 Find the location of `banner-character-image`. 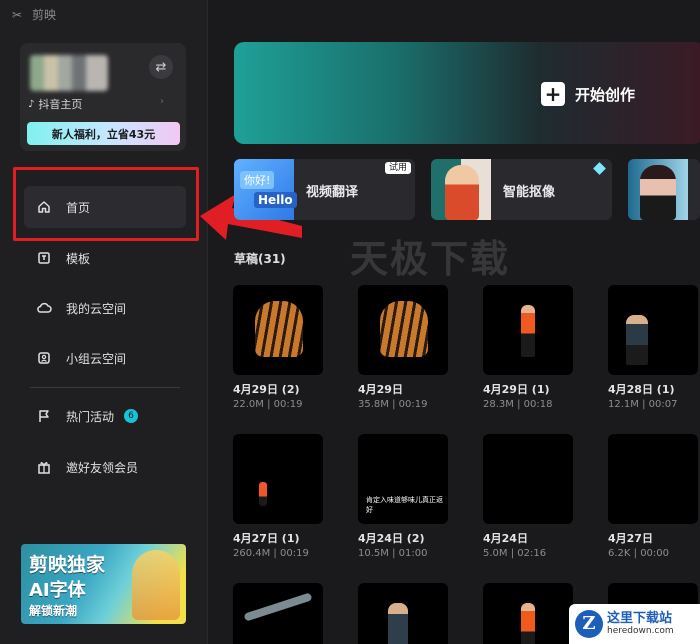

banner-character-image is located at coordinates (156, 585).